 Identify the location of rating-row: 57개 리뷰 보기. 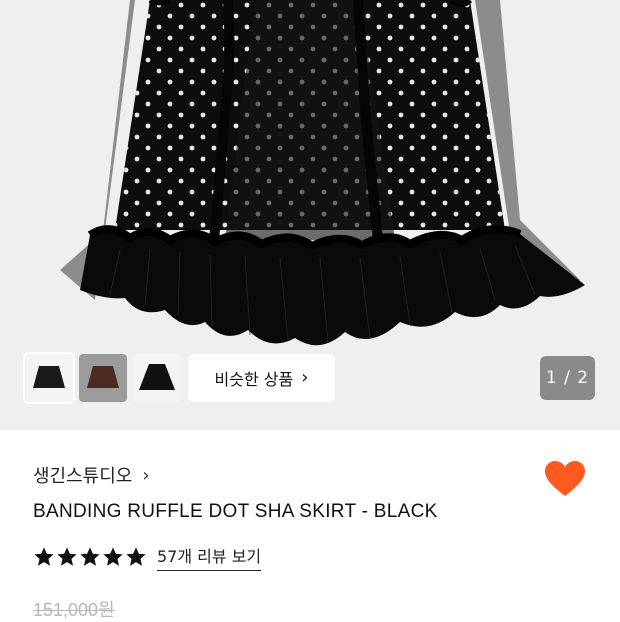
(147, 557).